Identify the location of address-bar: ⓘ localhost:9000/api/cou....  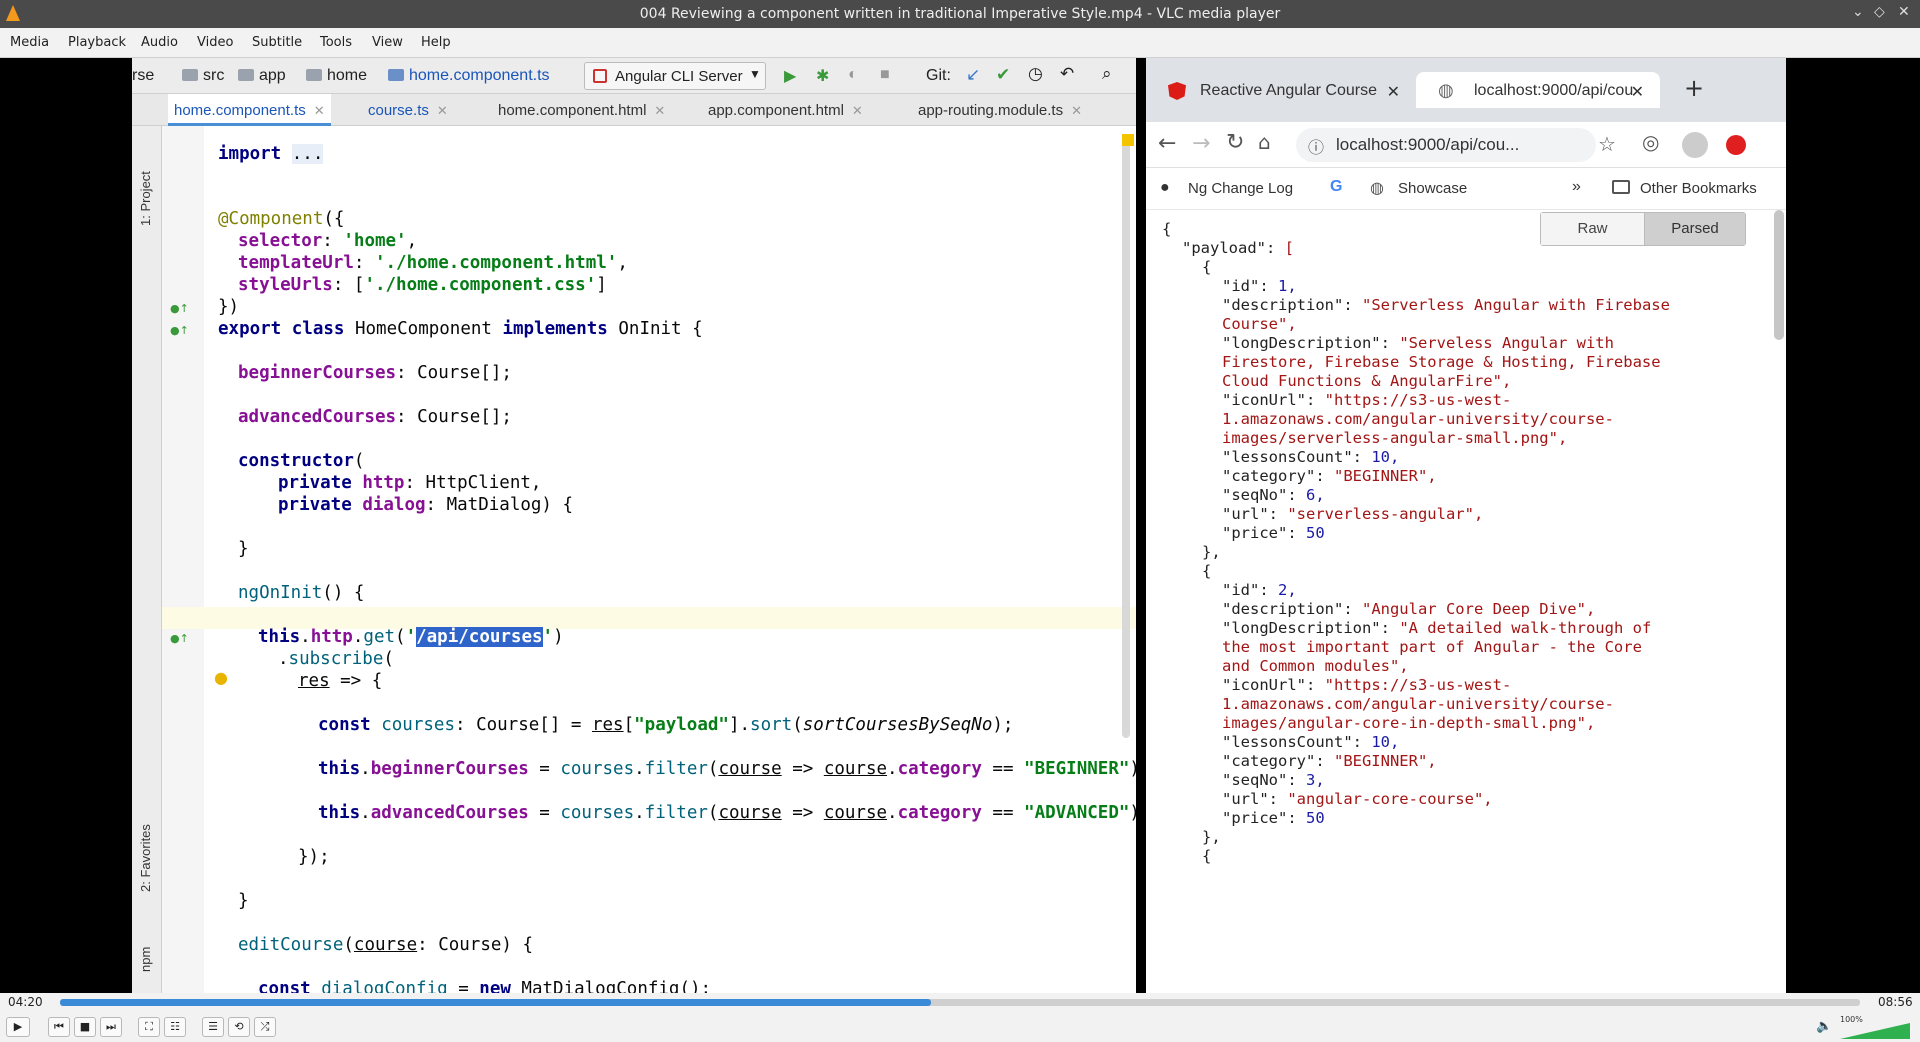
(1446, 145).